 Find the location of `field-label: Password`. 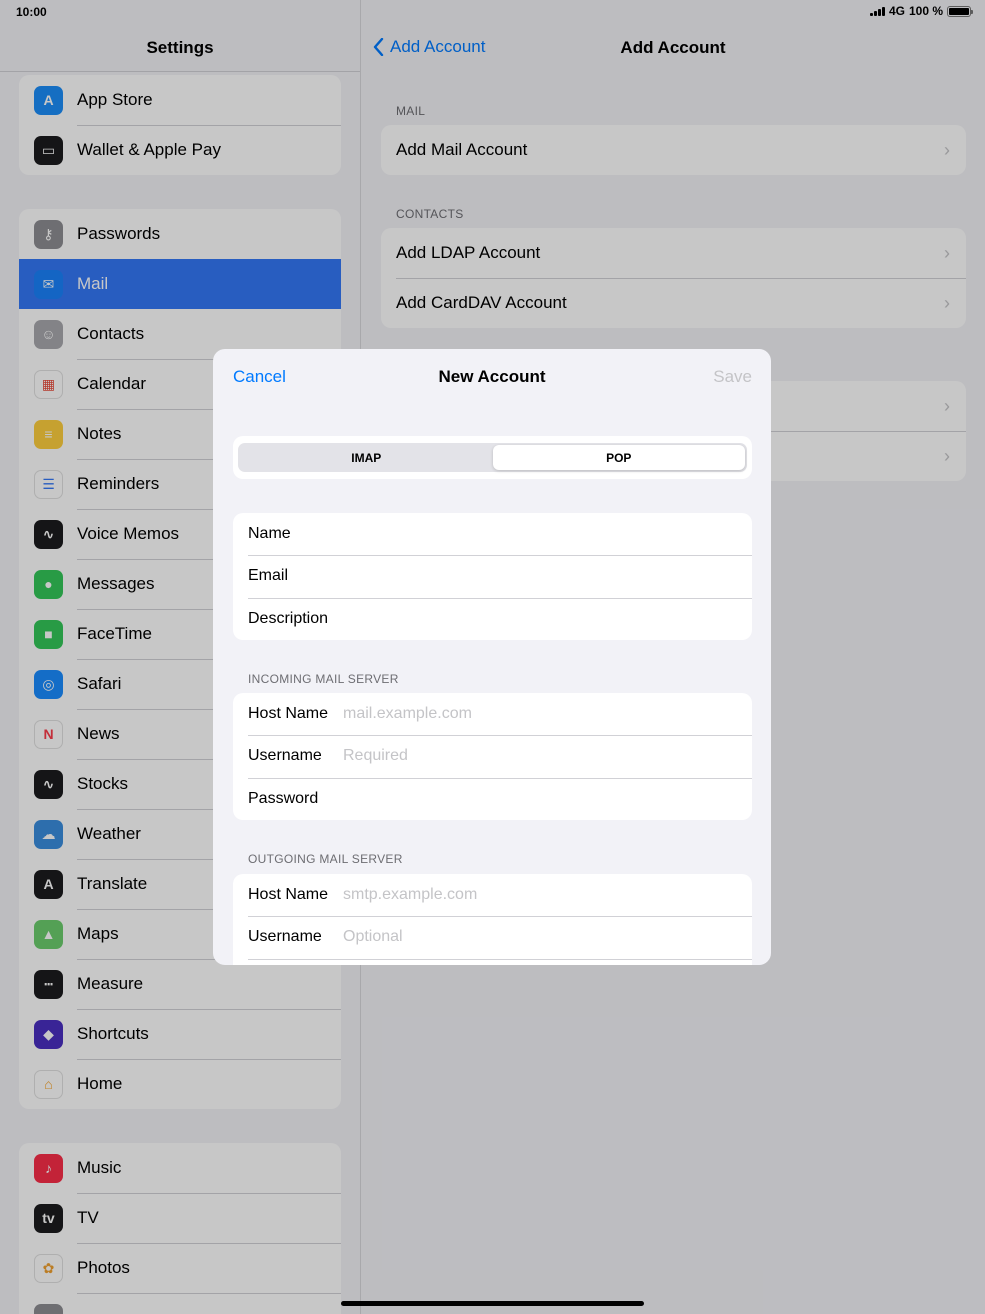

field-label: Password is located at coordinates (283, 798).